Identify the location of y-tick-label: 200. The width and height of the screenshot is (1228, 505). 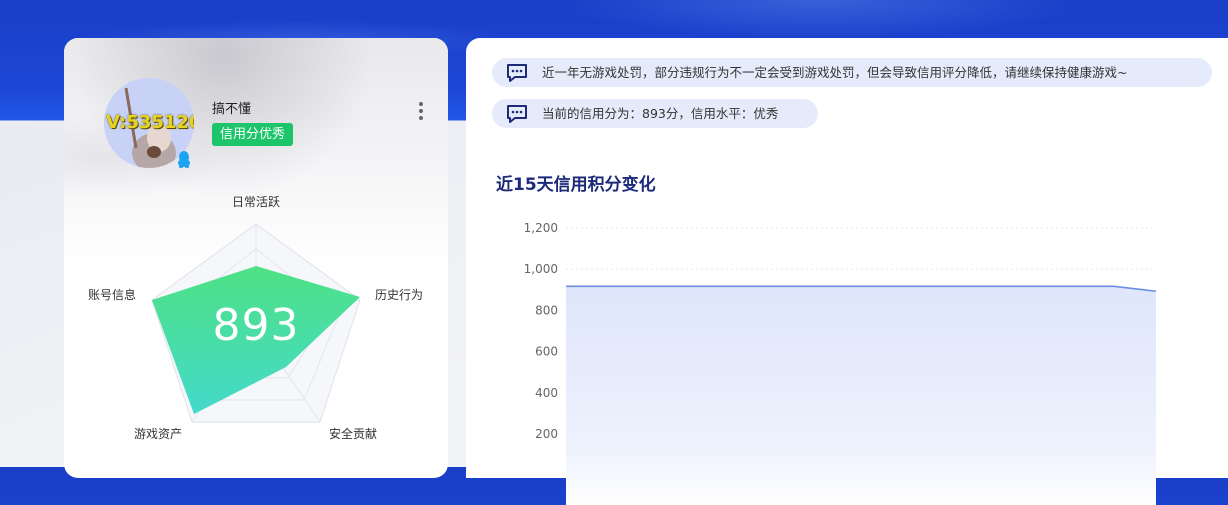
(546, 434).